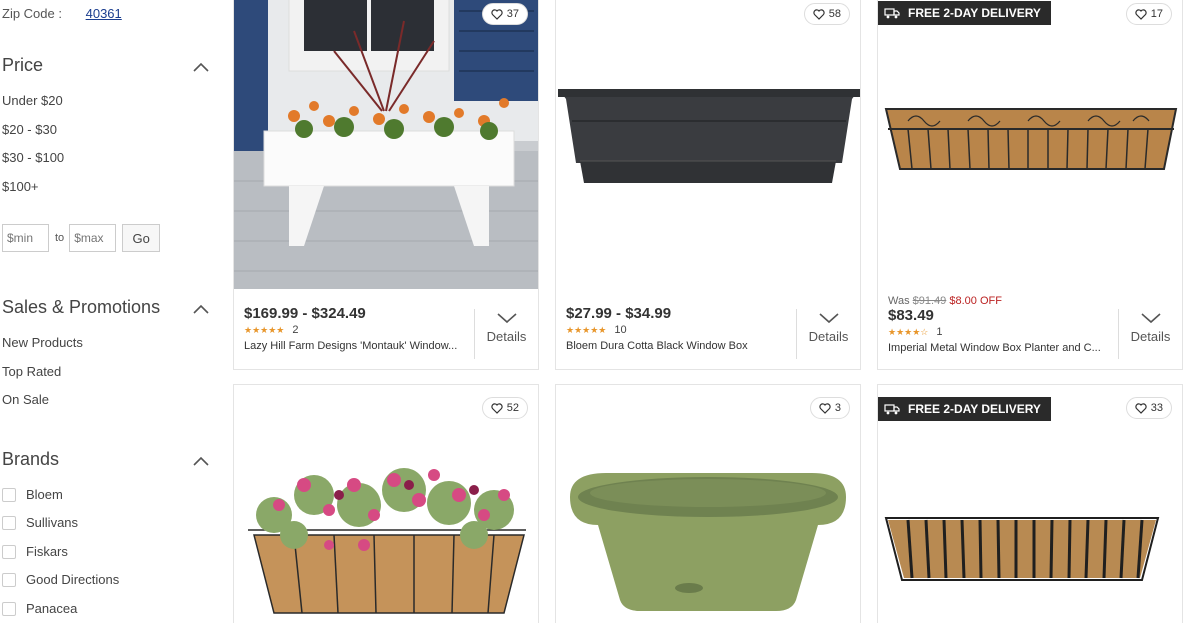 Image resolution: width=1200 pixels, height=623 pixels. What do you see at coordinates (834, 14) in the screenshot?
I see `favorite-count: 58` at bounding box center [834, 14].